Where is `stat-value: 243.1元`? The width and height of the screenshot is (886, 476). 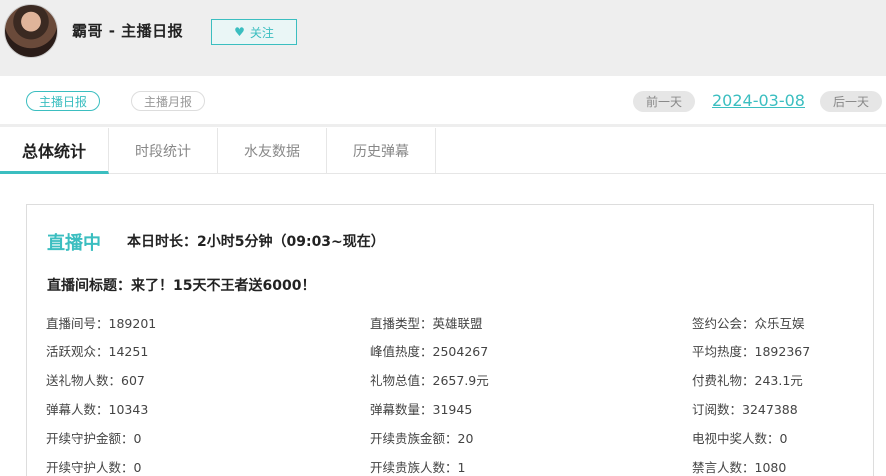 stat-value: 243.1元 is located at coordinates (778, 380).